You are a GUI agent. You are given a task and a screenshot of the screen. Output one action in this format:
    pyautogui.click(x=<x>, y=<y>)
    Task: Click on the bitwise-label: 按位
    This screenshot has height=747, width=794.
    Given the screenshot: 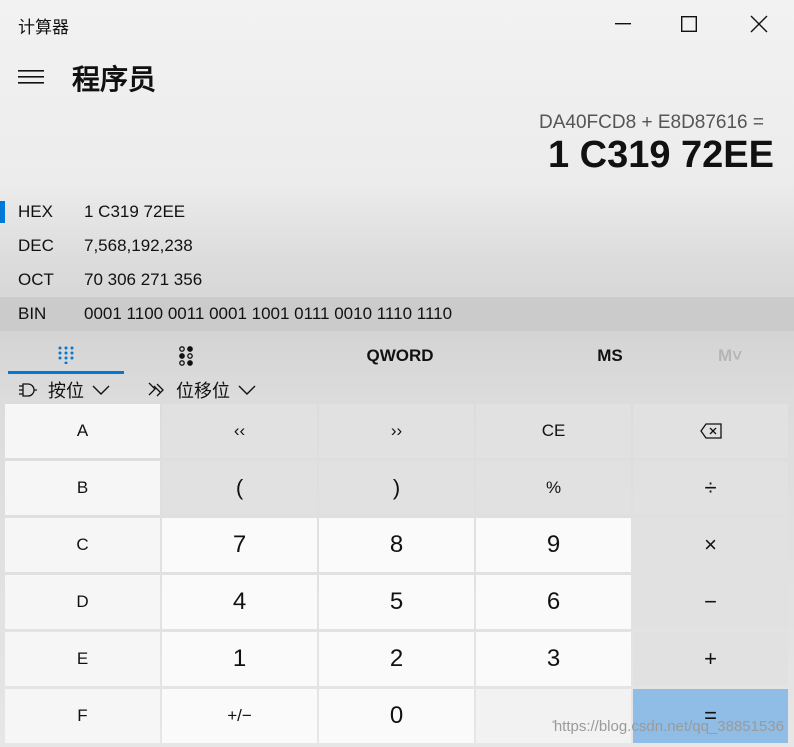 What is the action you would take?
    pyautogui.click(x=66, y=391)
    